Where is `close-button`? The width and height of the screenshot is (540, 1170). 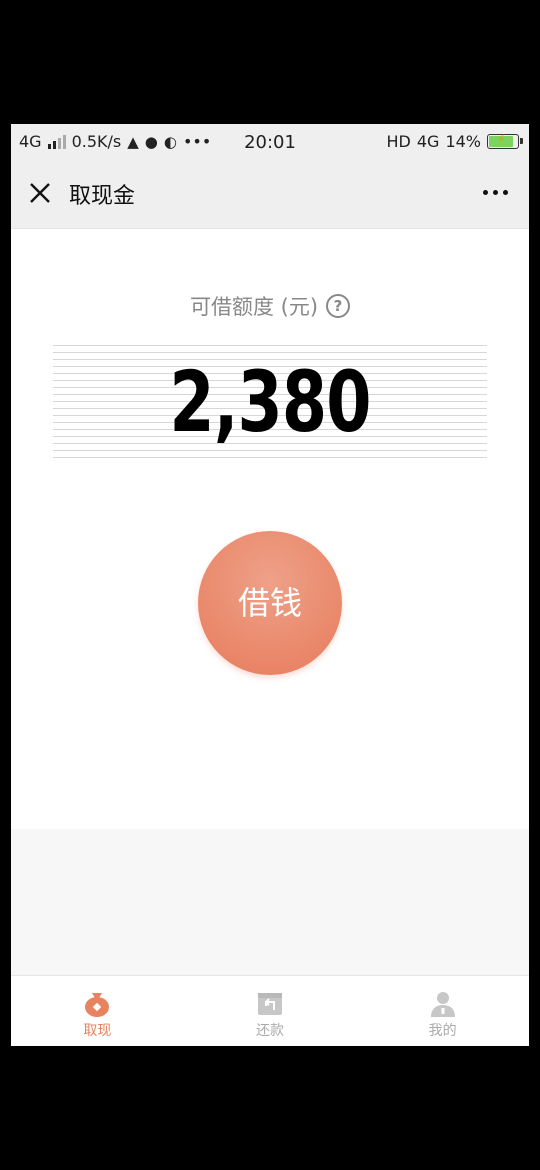
close-button is located at coordinates (40, 193).